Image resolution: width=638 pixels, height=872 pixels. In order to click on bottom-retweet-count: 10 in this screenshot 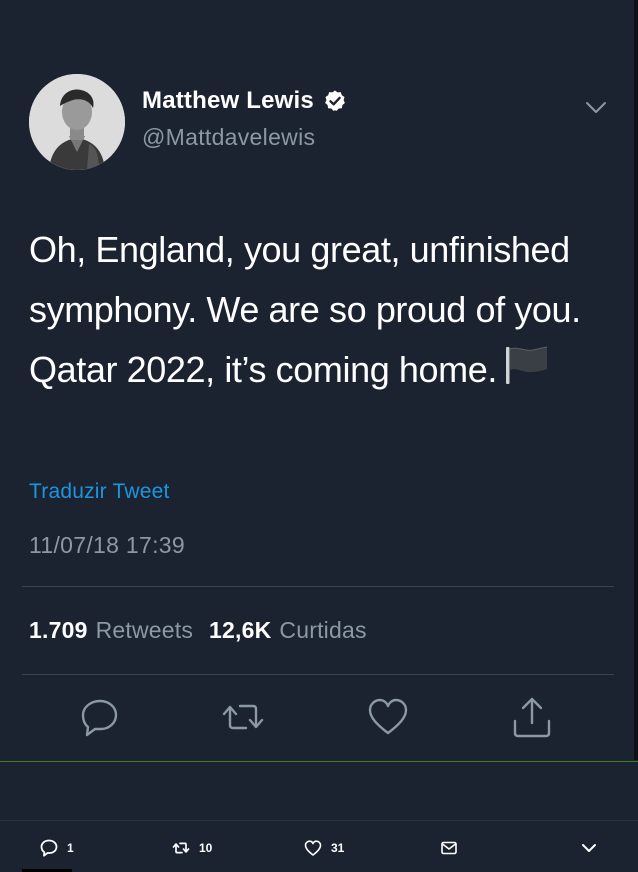, I will do `click(206, 848)`.